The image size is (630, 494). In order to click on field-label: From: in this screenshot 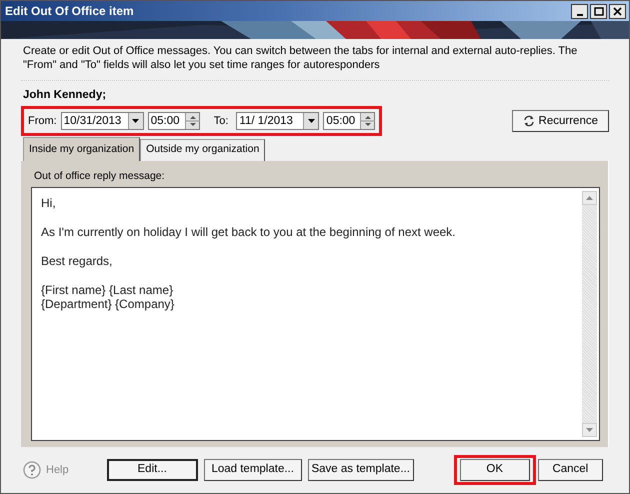, I will do `click(42, 121)`.